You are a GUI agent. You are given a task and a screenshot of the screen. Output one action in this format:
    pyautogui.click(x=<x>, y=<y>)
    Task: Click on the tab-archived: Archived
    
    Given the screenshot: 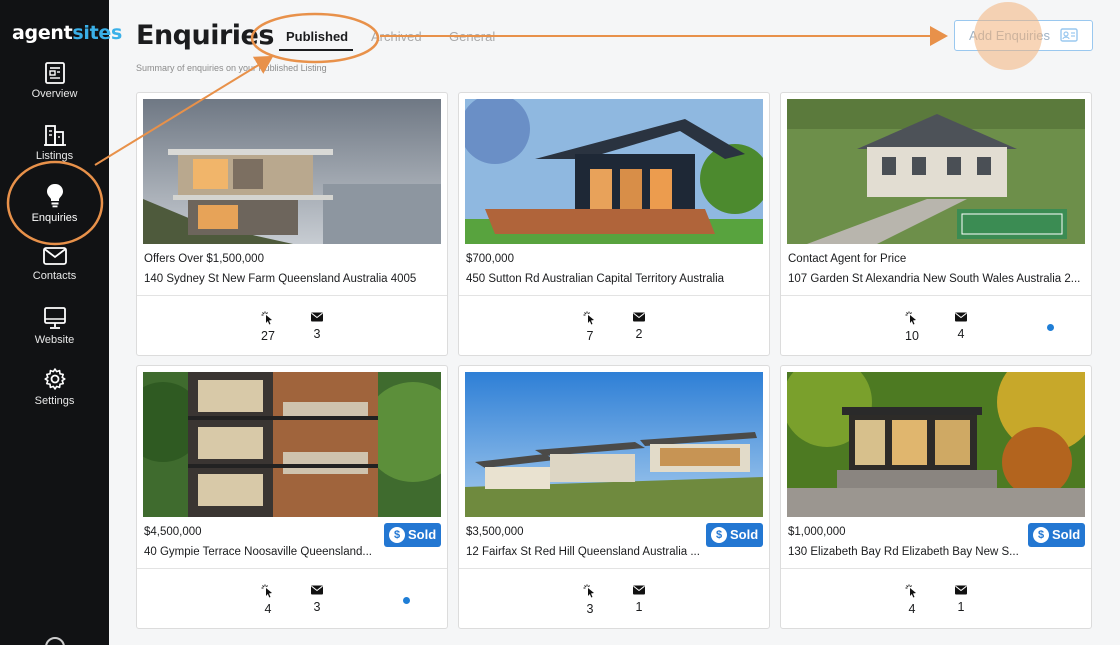 What is the action you would take?
    pyautogui.click(x=396, y=36)
    